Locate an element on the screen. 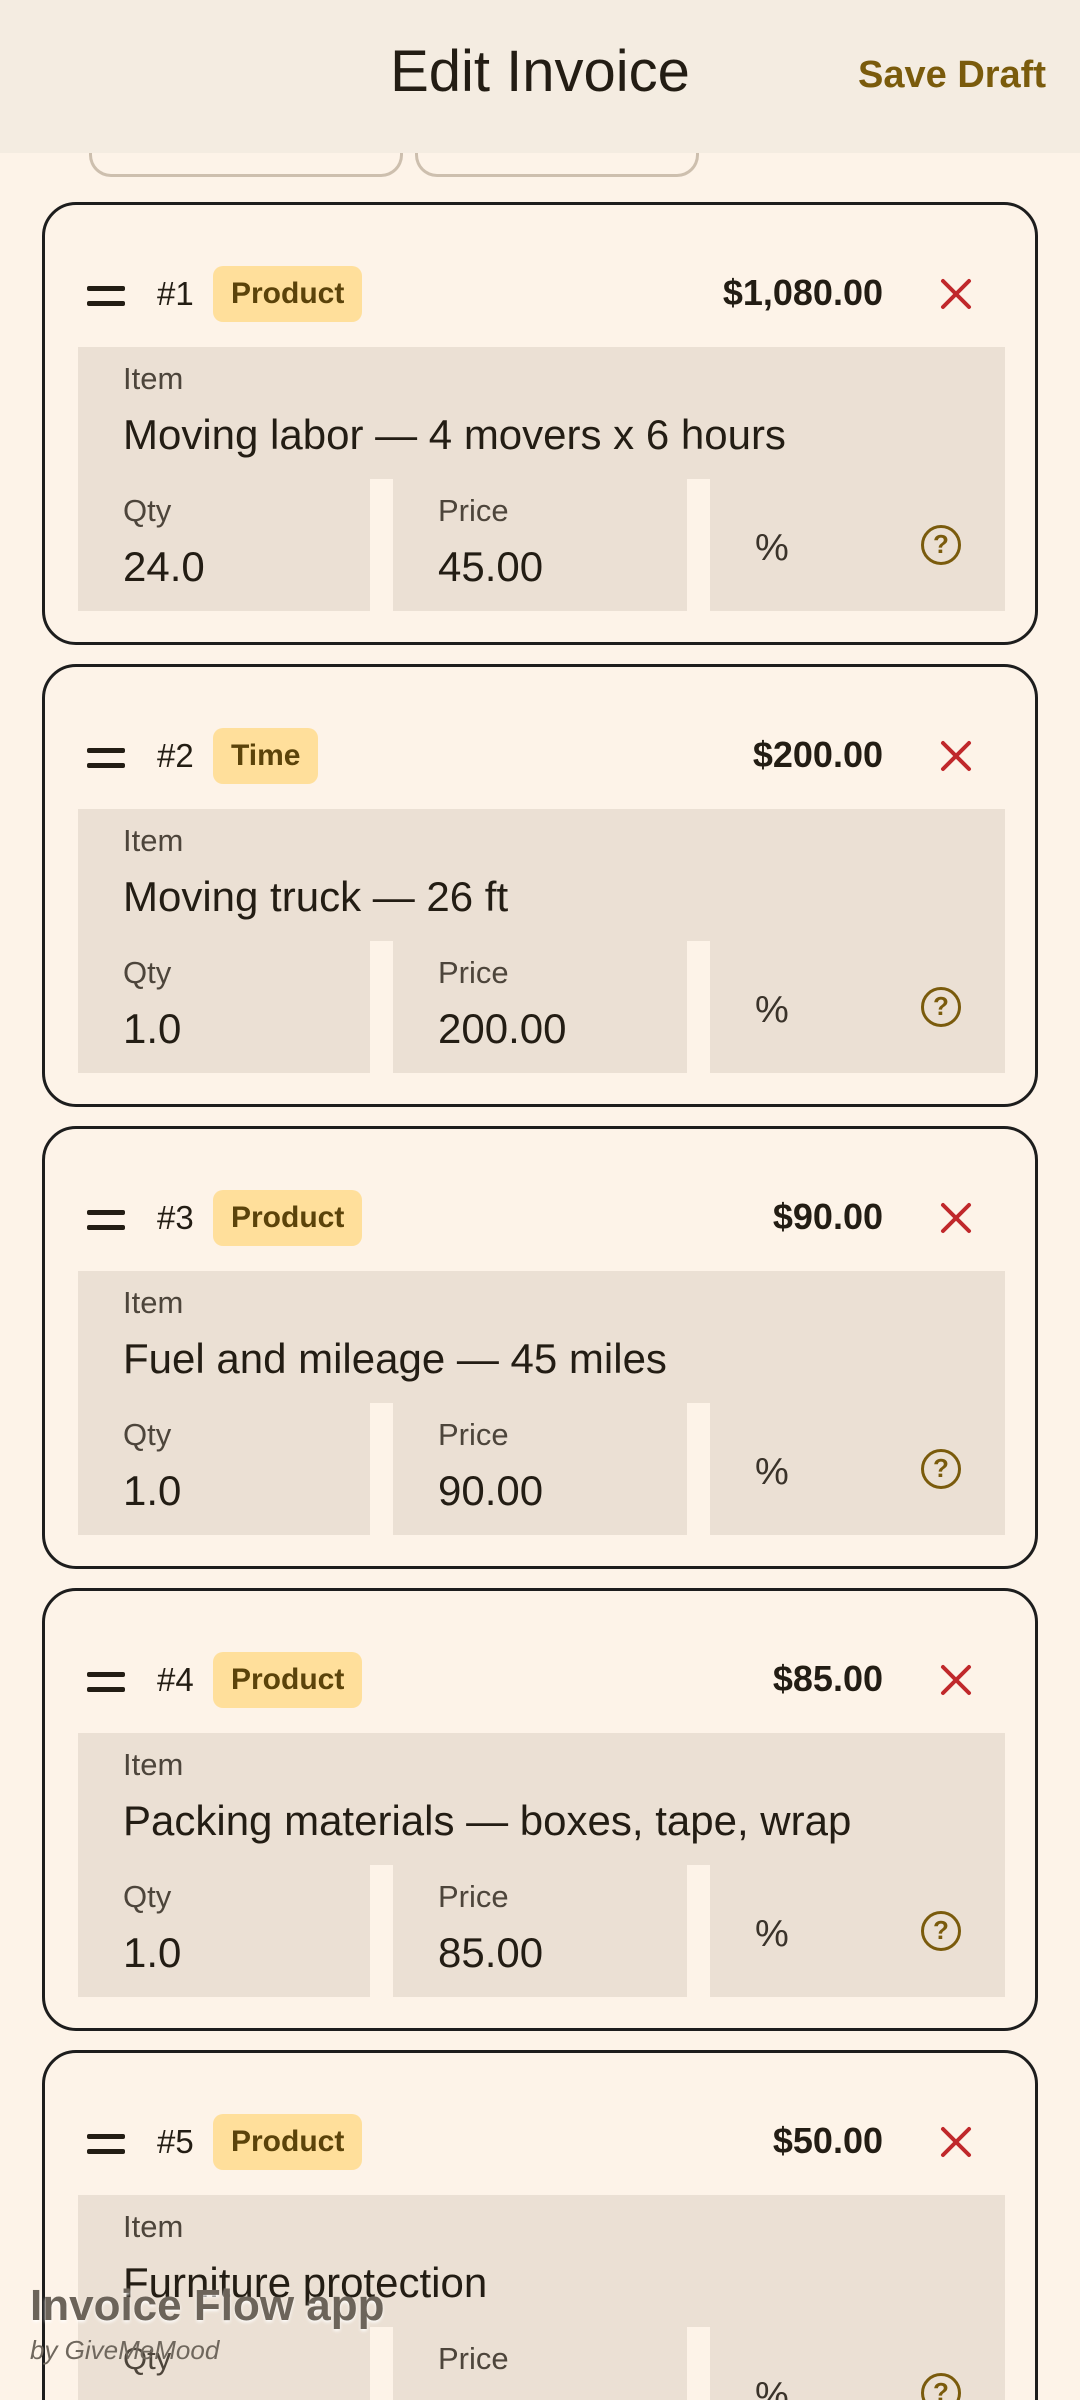  top-app-bar: Edit Invoice Save Draft is located at coordinates (540, 76).